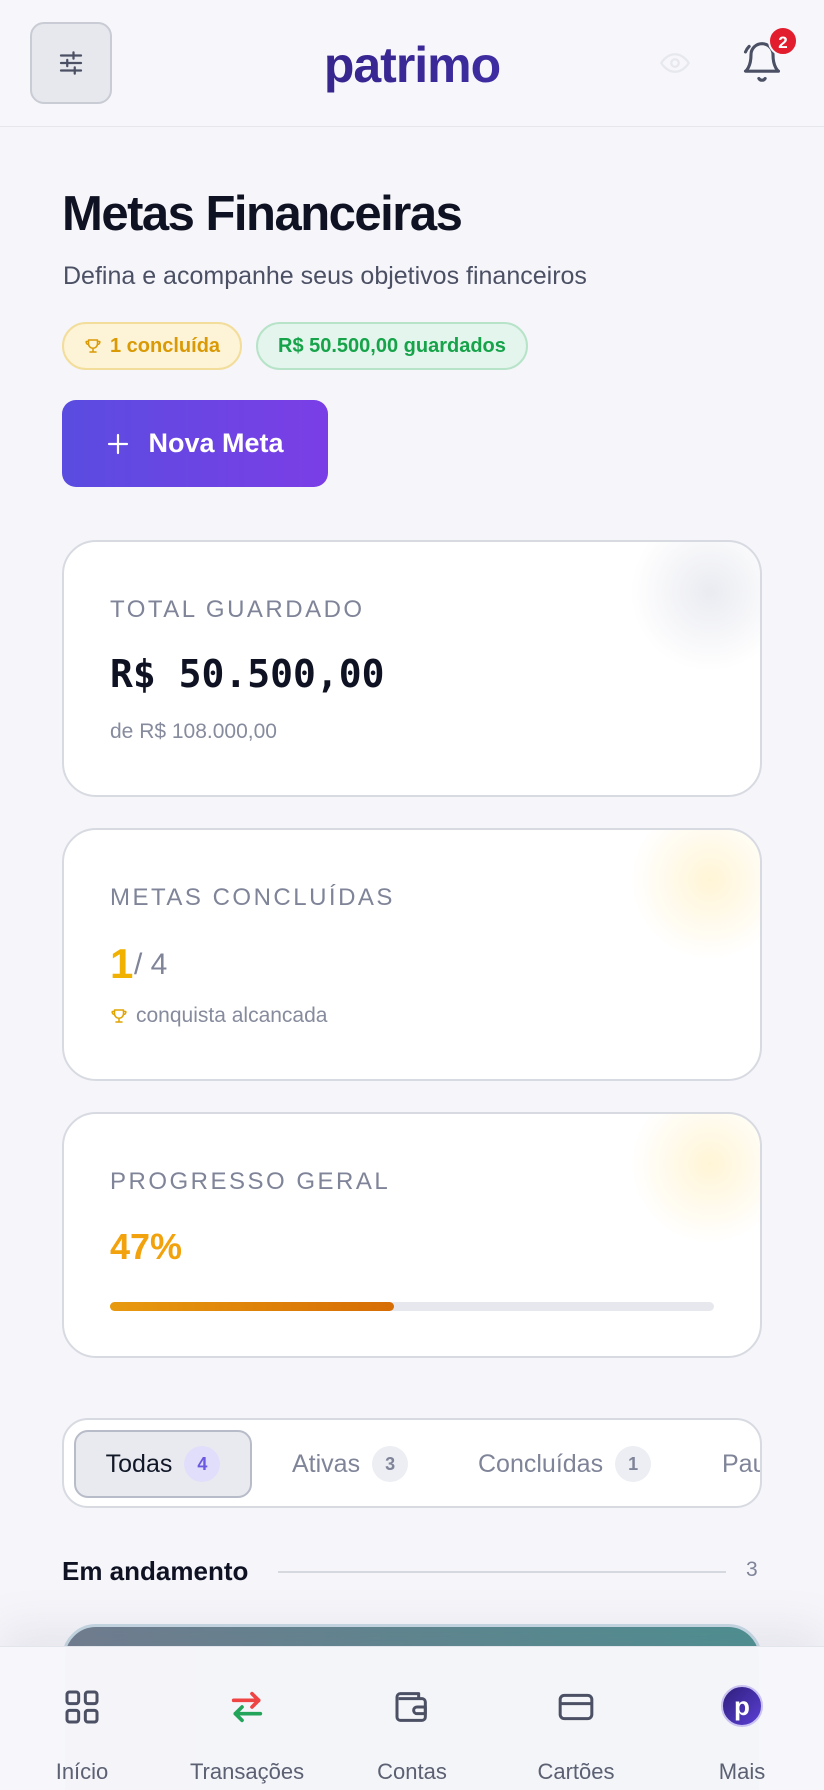 The width and height of the screenshot is (824, 1790). What do you see at coordinates (576, 1771) in the screenshot?
I see `nav-label: Cartões` at bounding box center [576, 1771].